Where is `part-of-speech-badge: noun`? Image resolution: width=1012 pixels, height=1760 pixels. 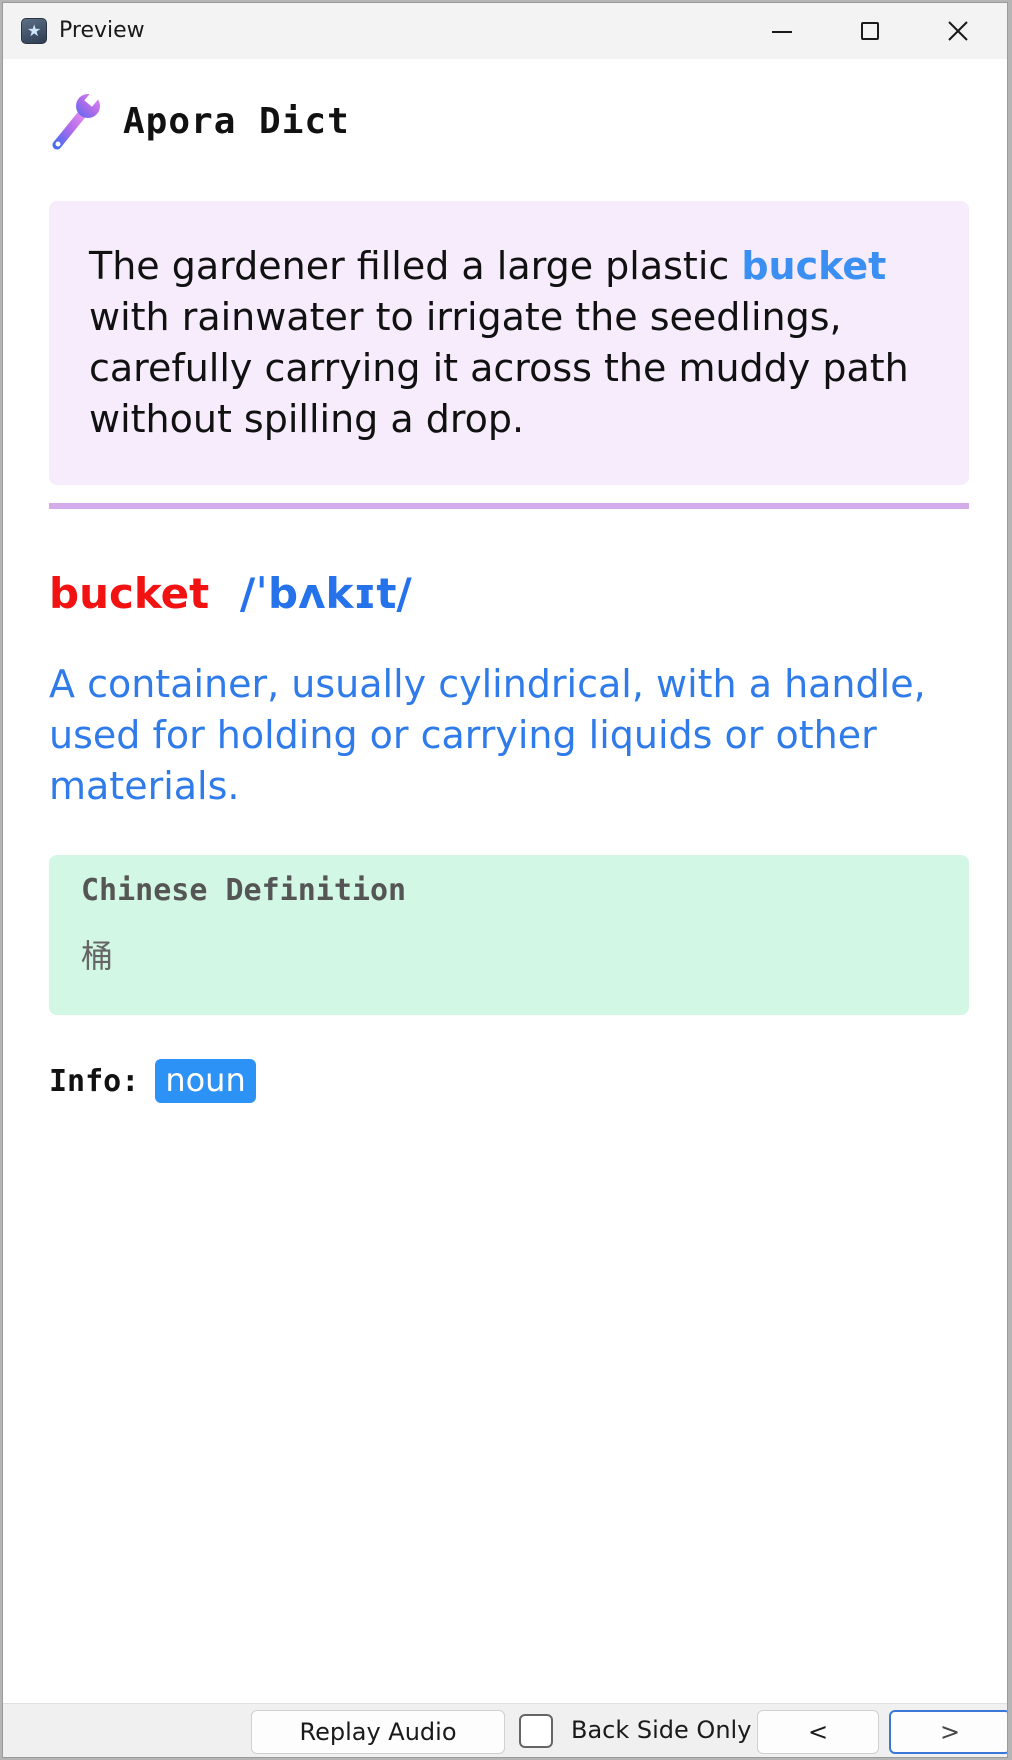 part-of-speech-badge: noun is located at coordinates (205, 1081).